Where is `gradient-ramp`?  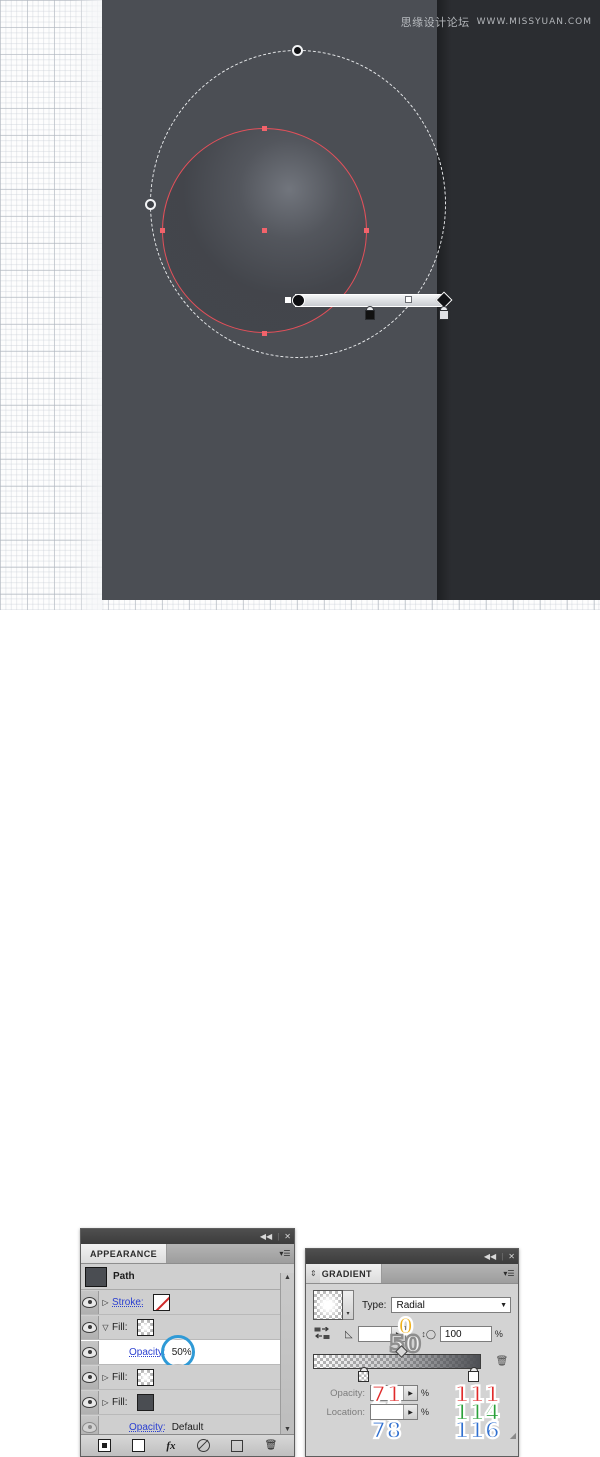 gradient-ramp is located at coordinates (397, 1361).